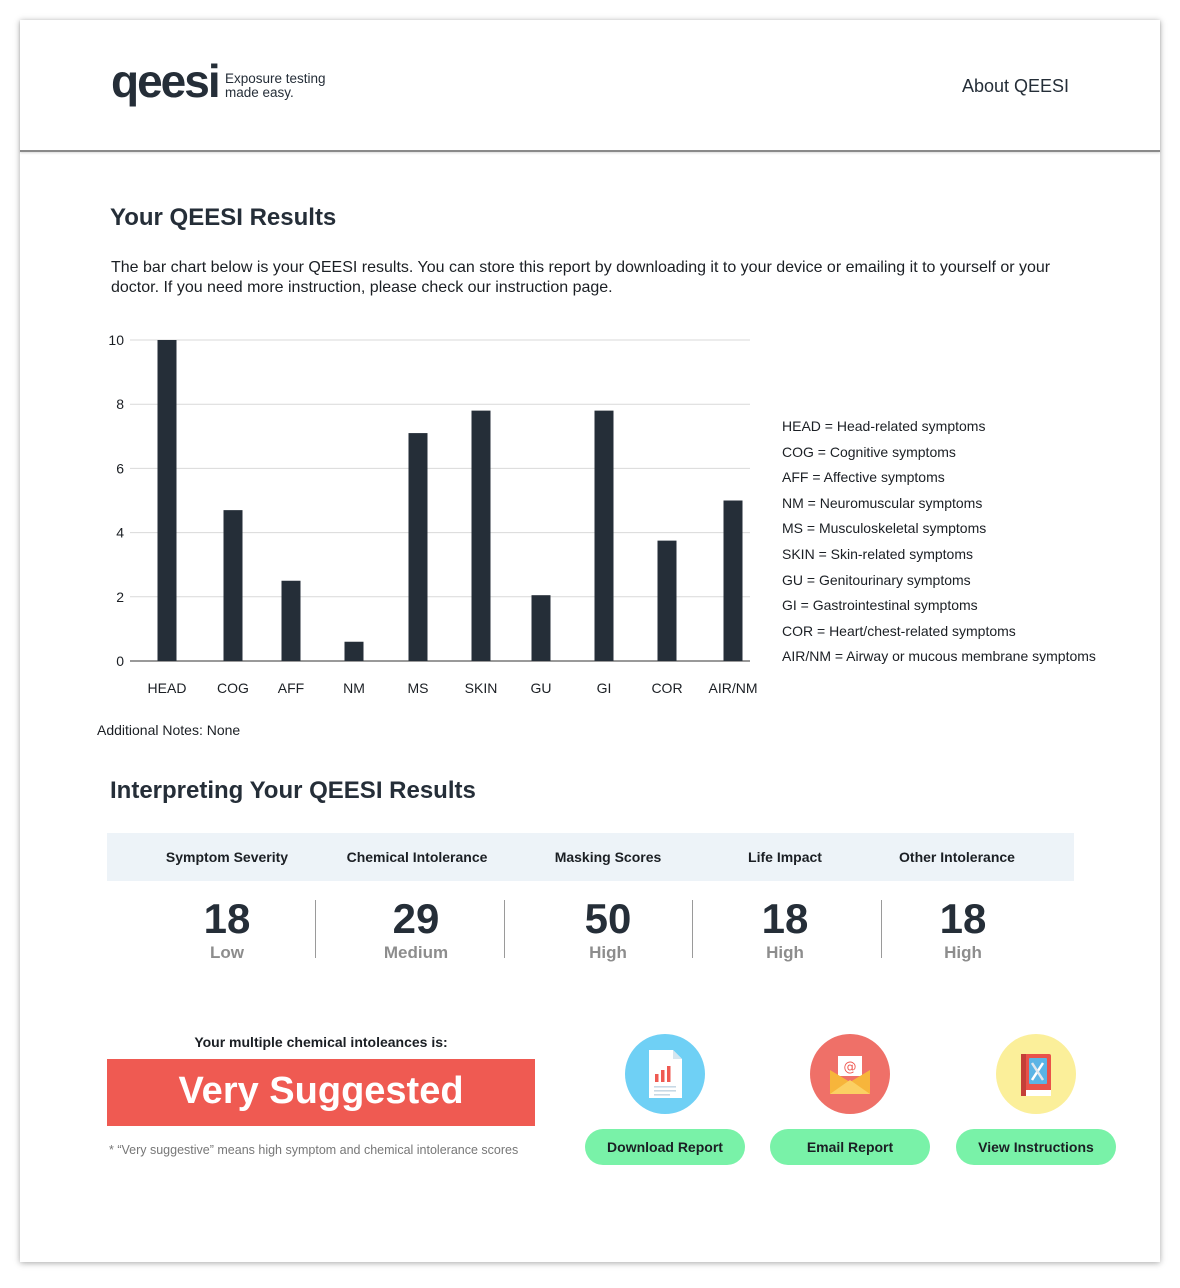  I want to click on legend-item: COG = Cognitive symptoms, so click(869, 451).